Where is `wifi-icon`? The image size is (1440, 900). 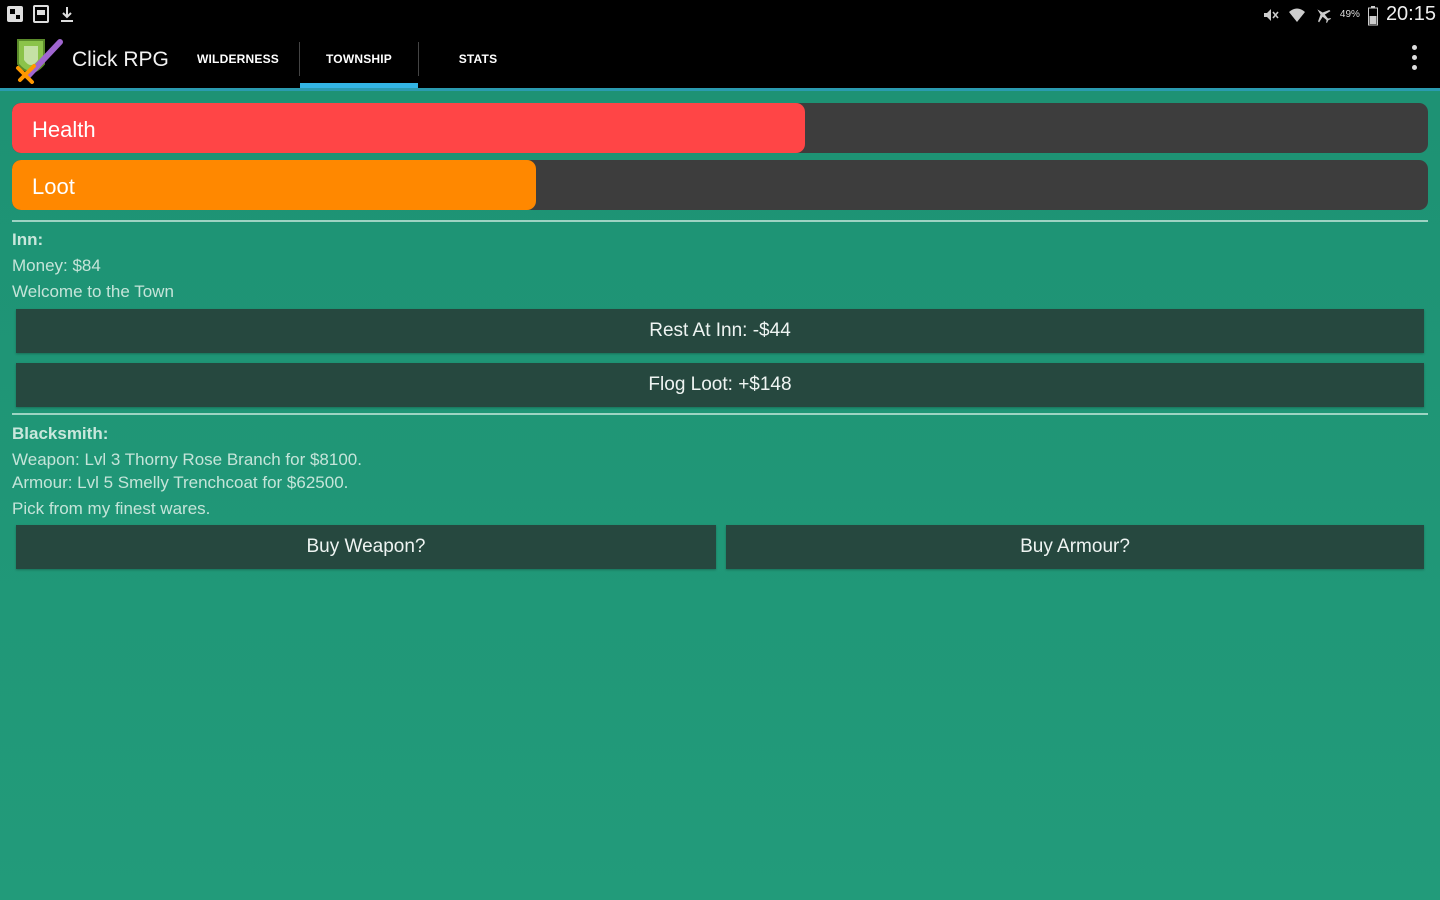
wifi-icon is located at coordinates (1297, 15).